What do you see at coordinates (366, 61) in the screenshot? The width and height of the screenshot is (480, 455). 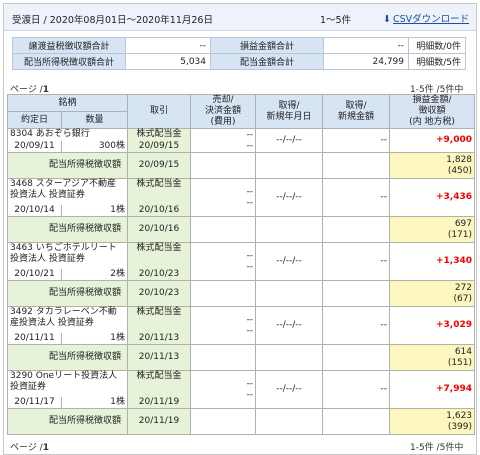 I see `summary-value: 24,799` at bounding box center [366, 61].